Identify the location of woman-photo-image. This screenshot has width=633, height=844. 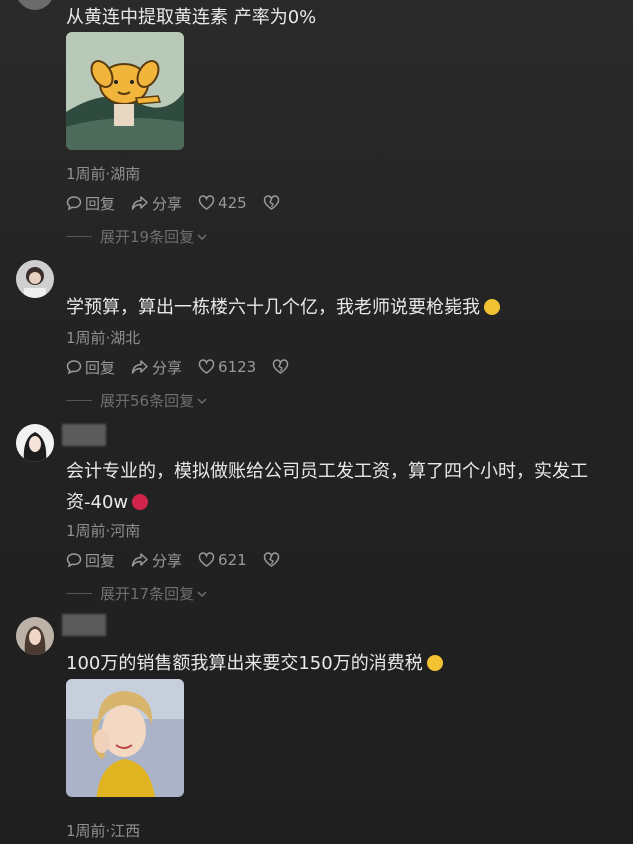
(125, 738).